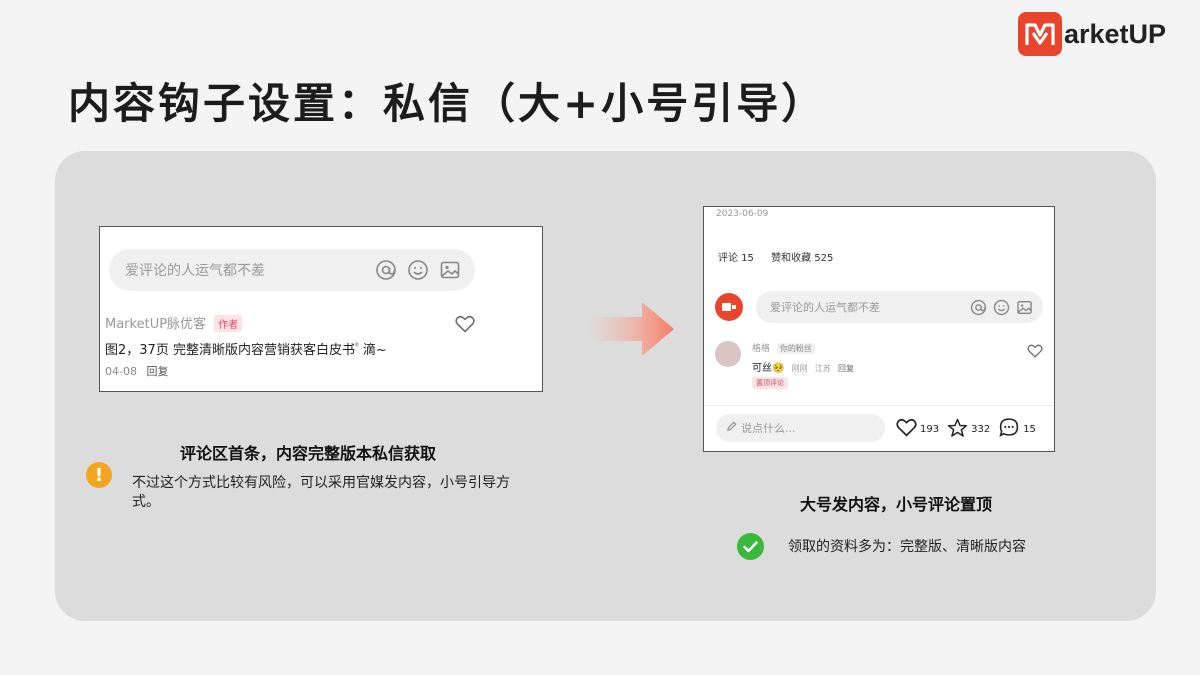 The width and height of the screenshot is (1200, 675). I want to click on heart-icon, so click(906, 429).